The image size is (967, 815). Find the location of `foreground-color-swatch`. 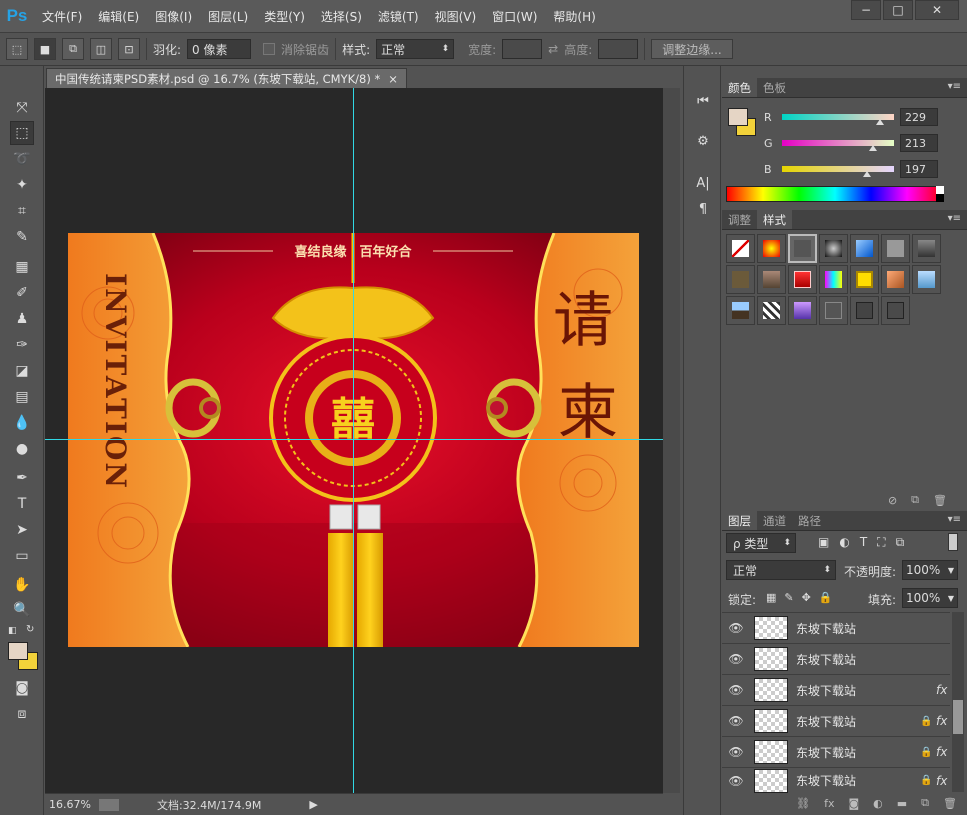

foreground-color-swatch is located at coordinates (18, 651).